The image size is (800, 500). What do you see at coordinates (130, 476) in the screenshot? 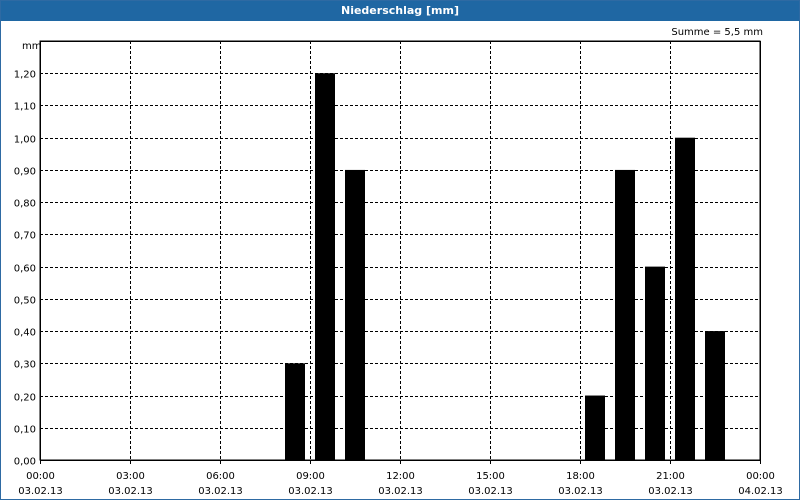
I see `x-tick-time: 03:00` at bounding box center [130, 476].